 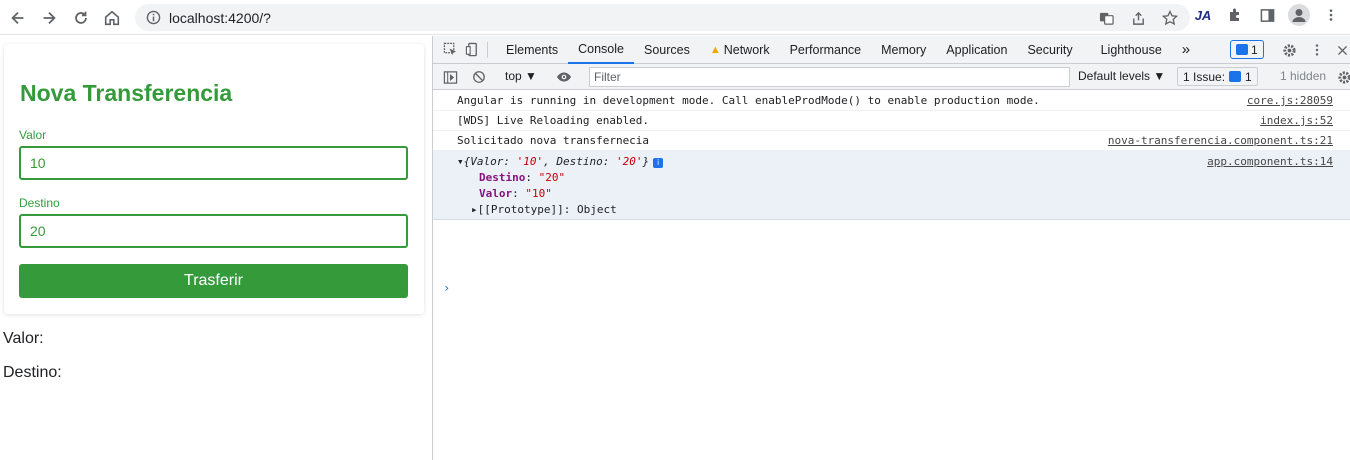 I want to click on info-icon: i, so click(x=658, y=163).